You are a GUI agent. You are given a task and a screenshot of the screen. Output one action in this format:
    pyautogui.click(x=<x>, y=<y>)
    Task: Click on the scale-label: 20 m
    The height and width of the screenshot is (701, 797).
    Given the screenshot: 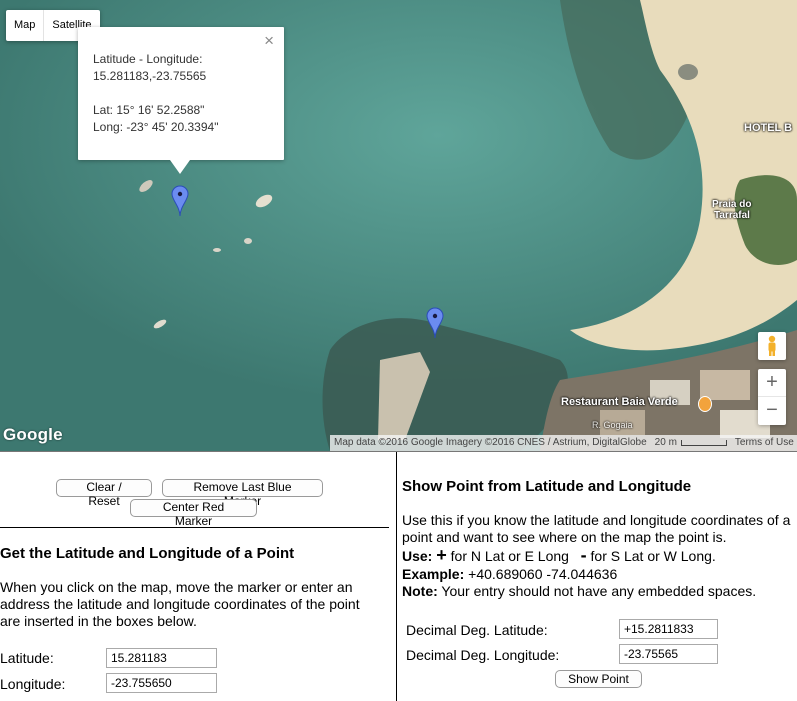 What is the action you would take?
    pyautogui.click(x=665, y=442)
    